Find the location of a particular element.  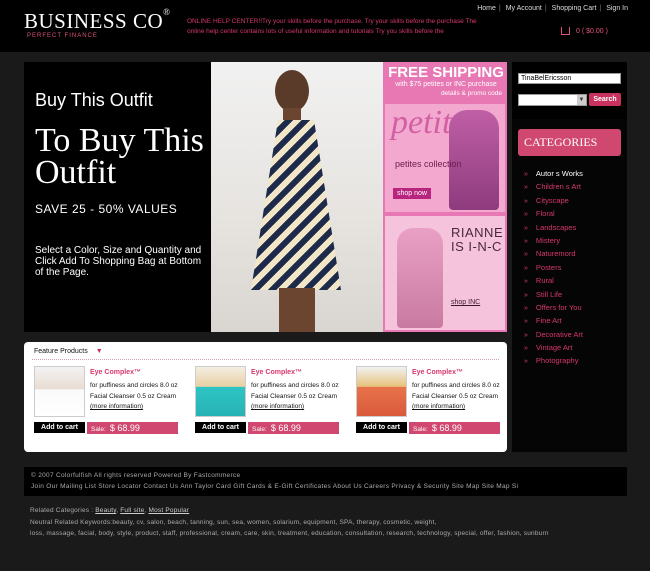

banner-big-heading: To Buy This Outfit is located at coordinates (119, 156).